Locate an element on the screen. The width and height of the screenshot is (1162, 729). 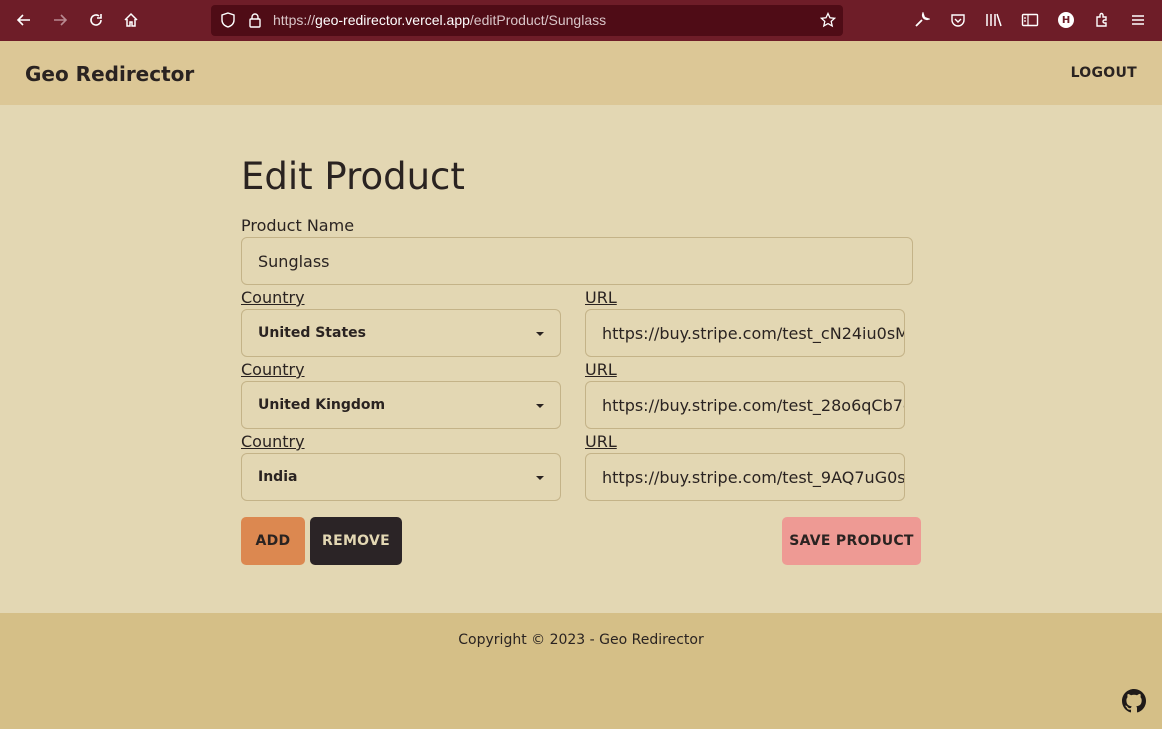
account-button: H is located at coordinates (1066, 20).